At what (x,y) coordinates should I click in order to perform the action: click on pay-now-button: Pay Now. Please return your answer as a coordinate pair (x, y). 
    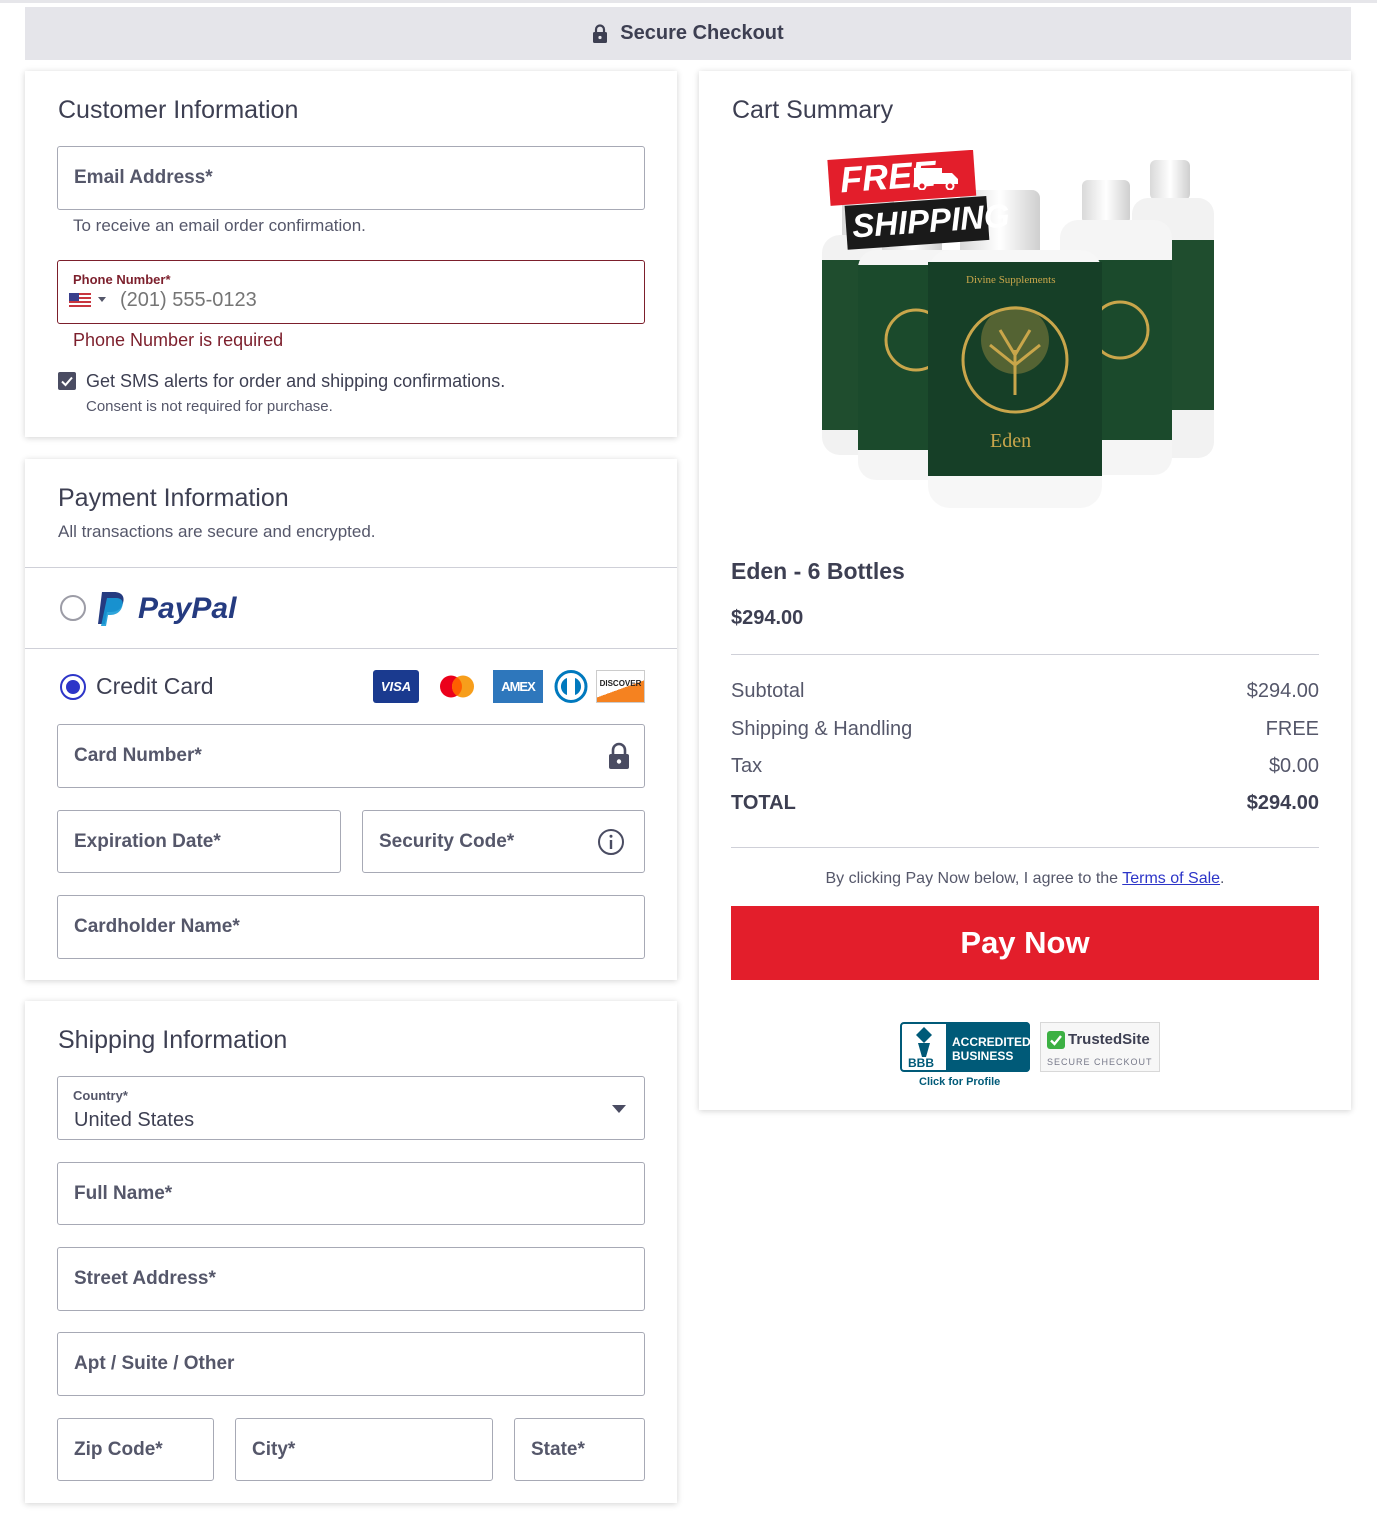
    Looking at the image, I should click on (1025, 943).